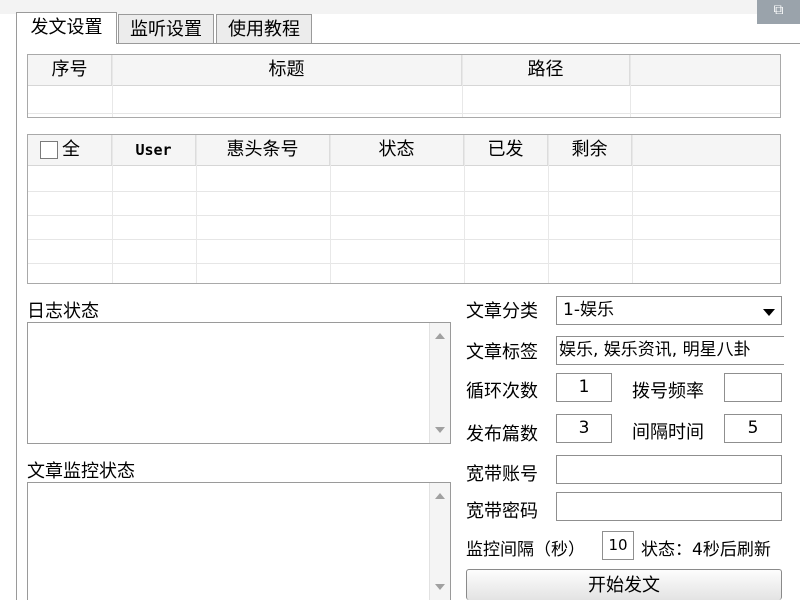 The height and width of the screenshot is (601, 800). What do you see at coordinates (70, 70) in the screenshot?
I see `column-header-index: 序号` at bounding box center [70, 70].